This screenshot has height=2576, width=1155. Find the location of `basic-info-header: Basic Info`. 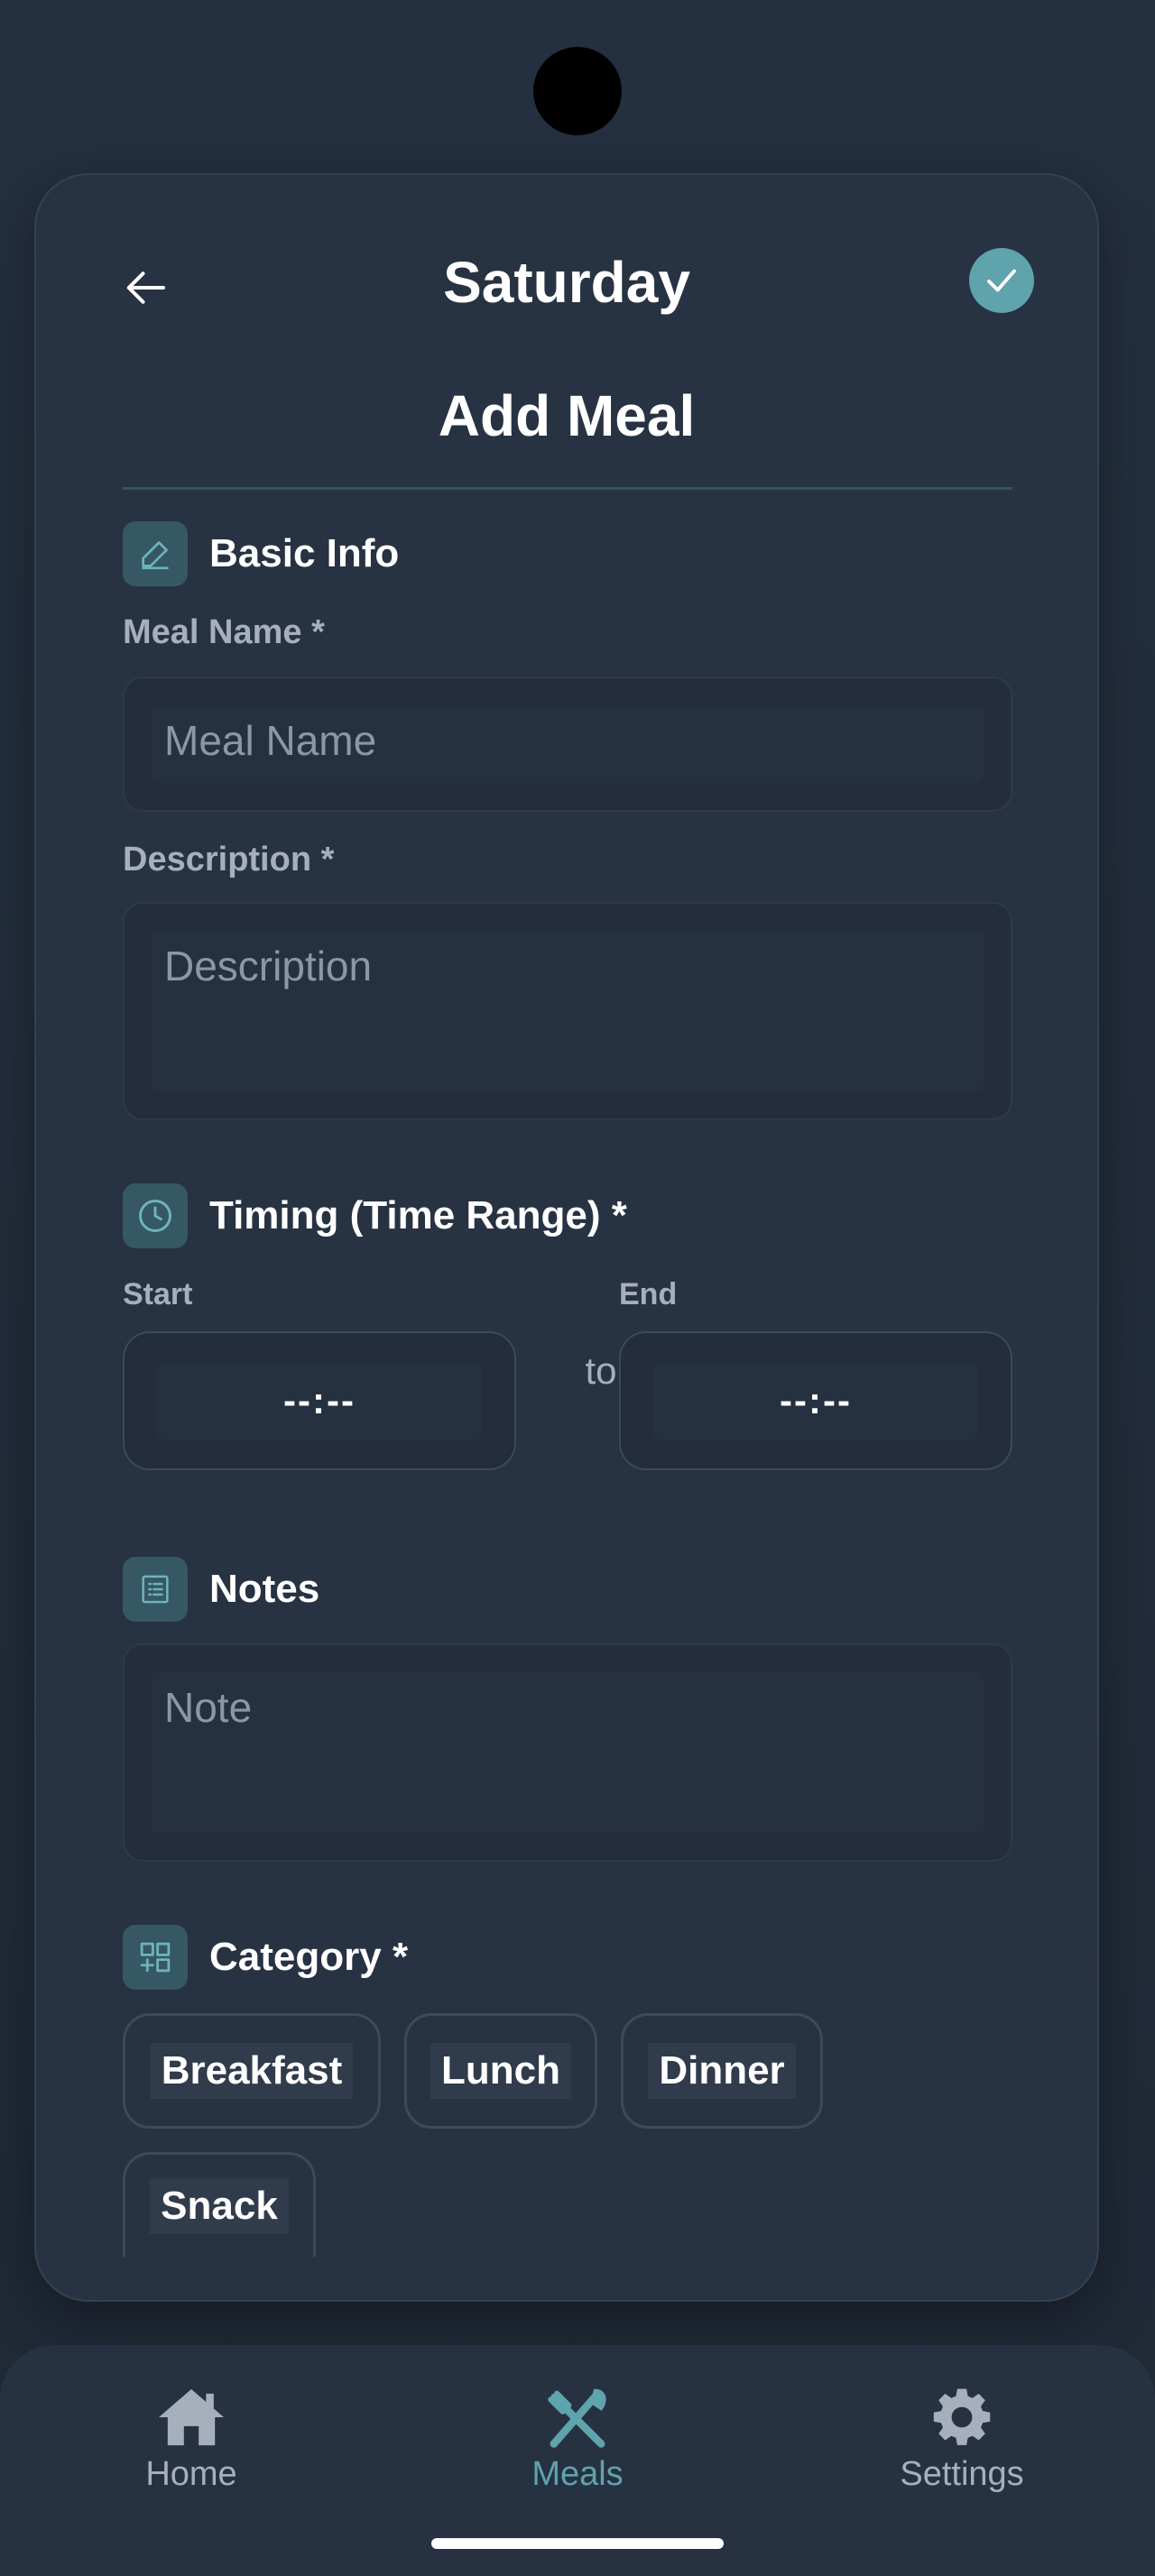

basic-info-header: Basic Info is located at coordinates (261, 553).